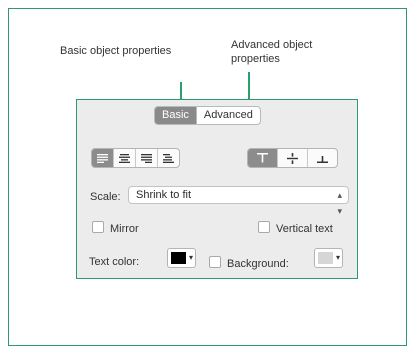 The width and height of the screenshot is (417, 356). I want to click on align-middle-button, so click(292, 158).